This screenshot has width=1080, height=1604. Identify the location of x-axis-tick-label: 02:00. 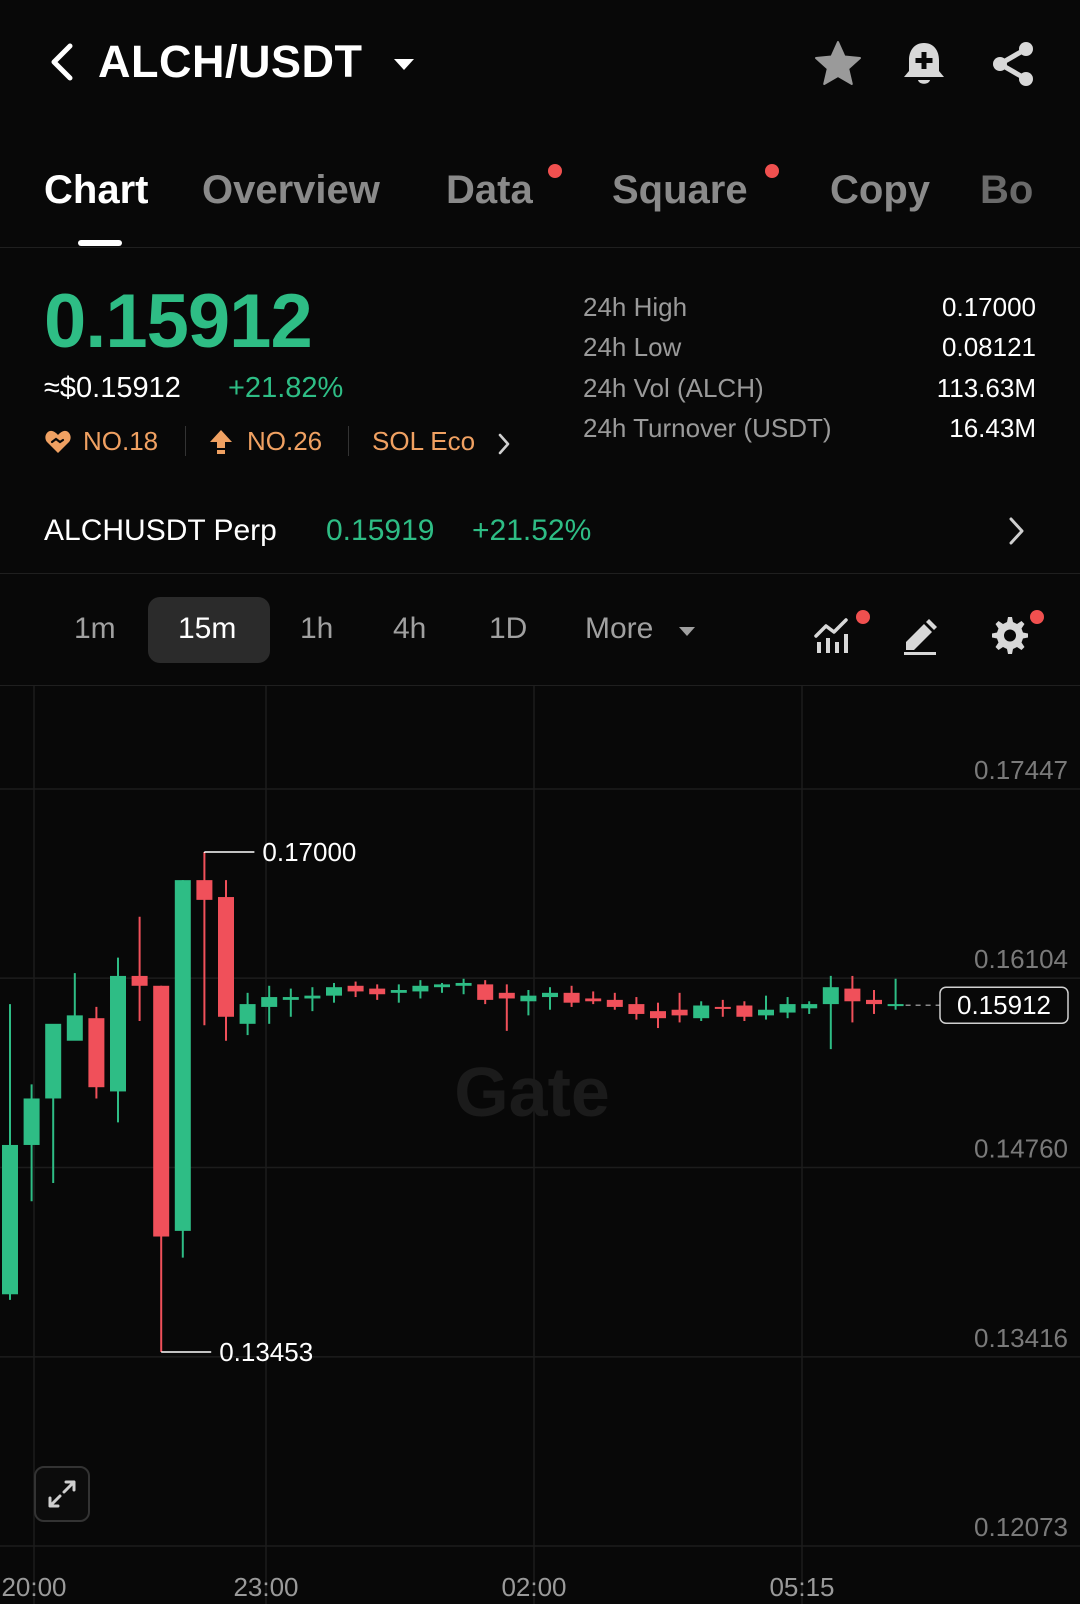
(533, 1587).